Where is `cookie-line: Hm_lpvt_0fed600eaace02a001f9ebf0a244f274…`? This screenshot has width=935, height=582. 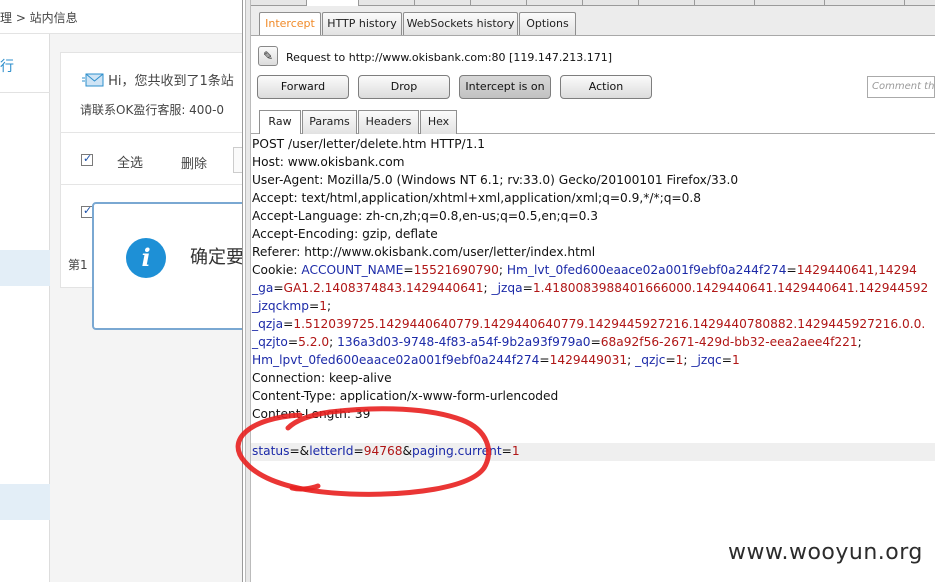
cookie-line: Hm_lpvt_0fed600eaace02a001f9ebf0a244f274… is located at coordinates (496, 360).